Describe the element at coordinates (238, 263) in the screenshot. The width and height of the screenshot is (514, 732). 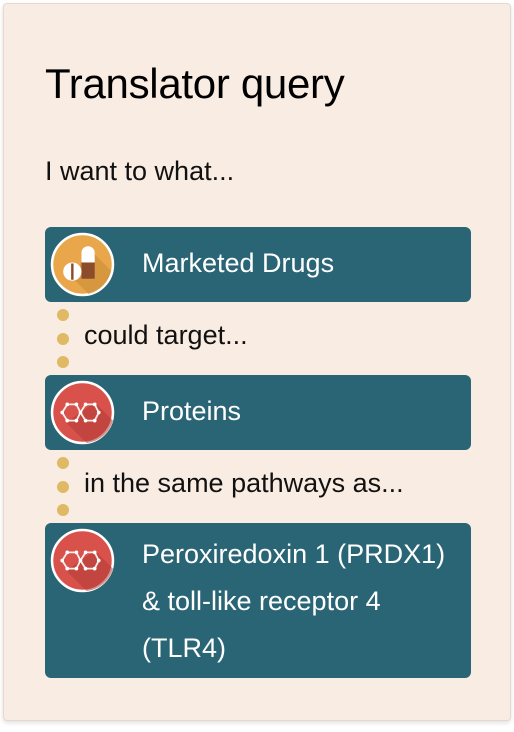
I see `step-label: Marketed Drugs` at that location.